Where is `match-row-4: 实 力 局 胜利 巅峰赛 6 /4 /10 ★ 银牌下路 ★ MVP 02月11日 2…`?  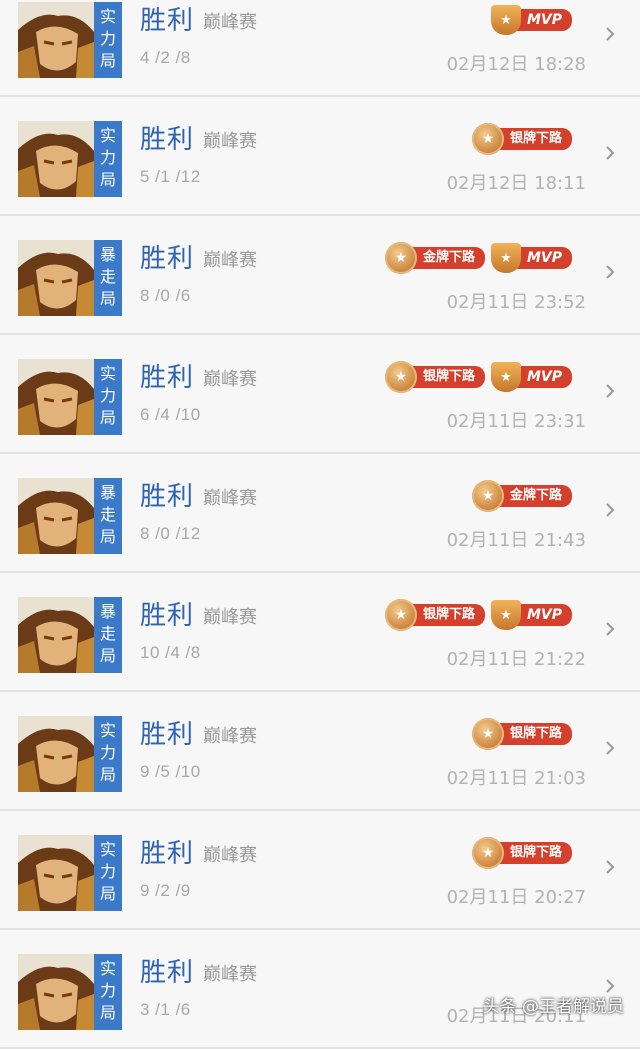 match-row-4: 实 力 局 胜利 巅峰赛 6 /4 /10 ★ 银牌下路 ★ MVP 02月11日 2… is located at coordinates (320, 394).